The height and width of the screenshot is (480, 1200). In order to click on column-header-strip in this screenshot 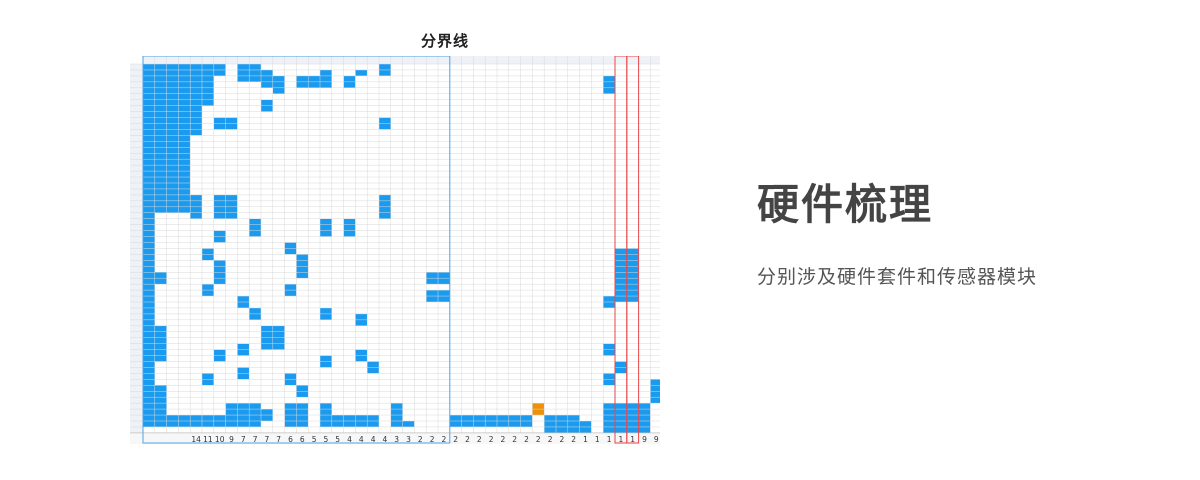, I will do `click(401, 60)`.